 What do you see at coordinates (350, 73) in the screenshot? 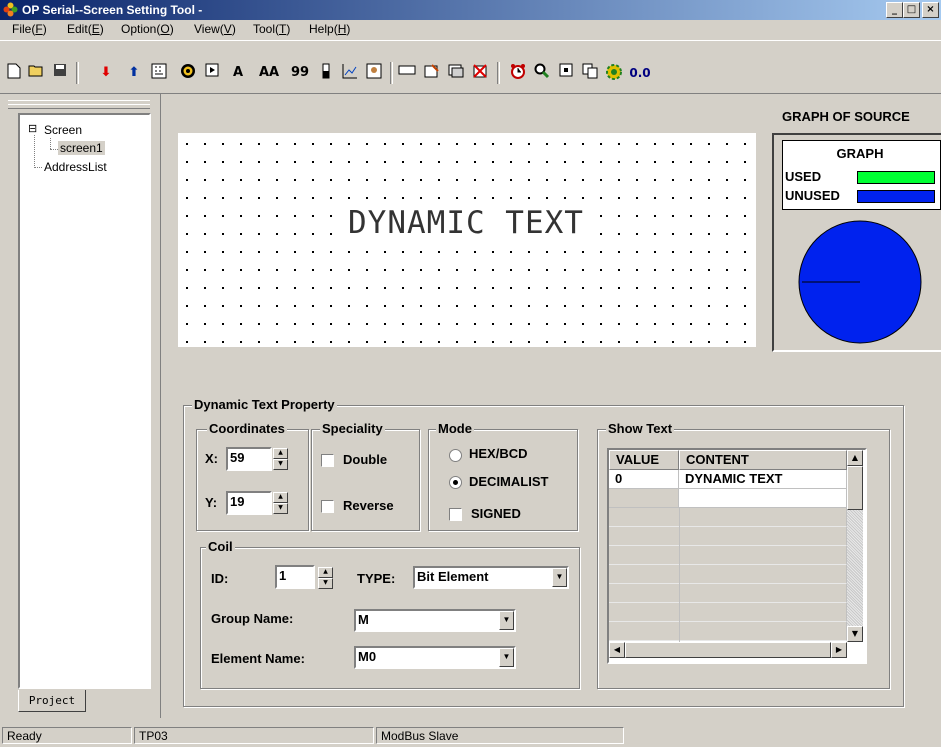
I see `trend-chart-icon` at bounding box center [350, 73].